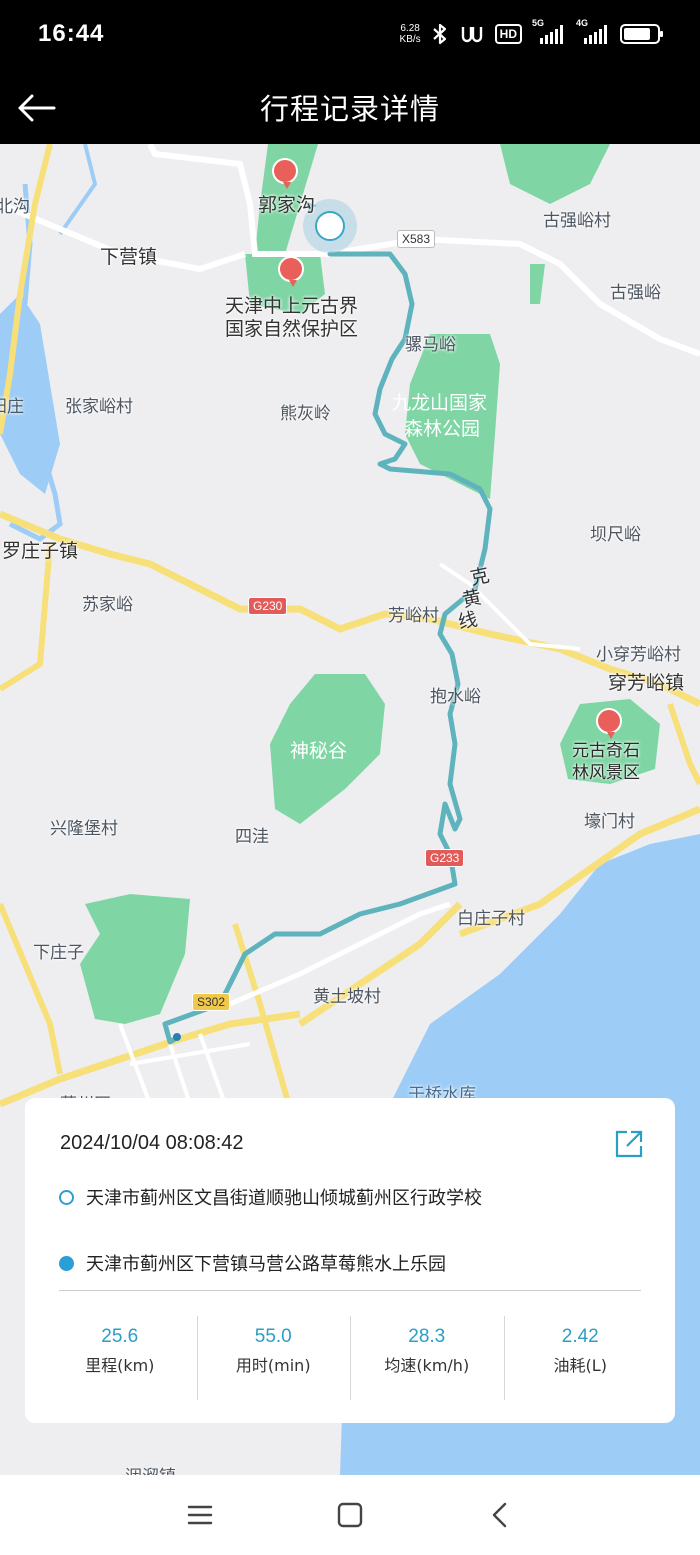 This screenshot has width=700, height=1555. I want to click on trip-datetime: 2024/10/04 08:08:42, so click(152, 1143).